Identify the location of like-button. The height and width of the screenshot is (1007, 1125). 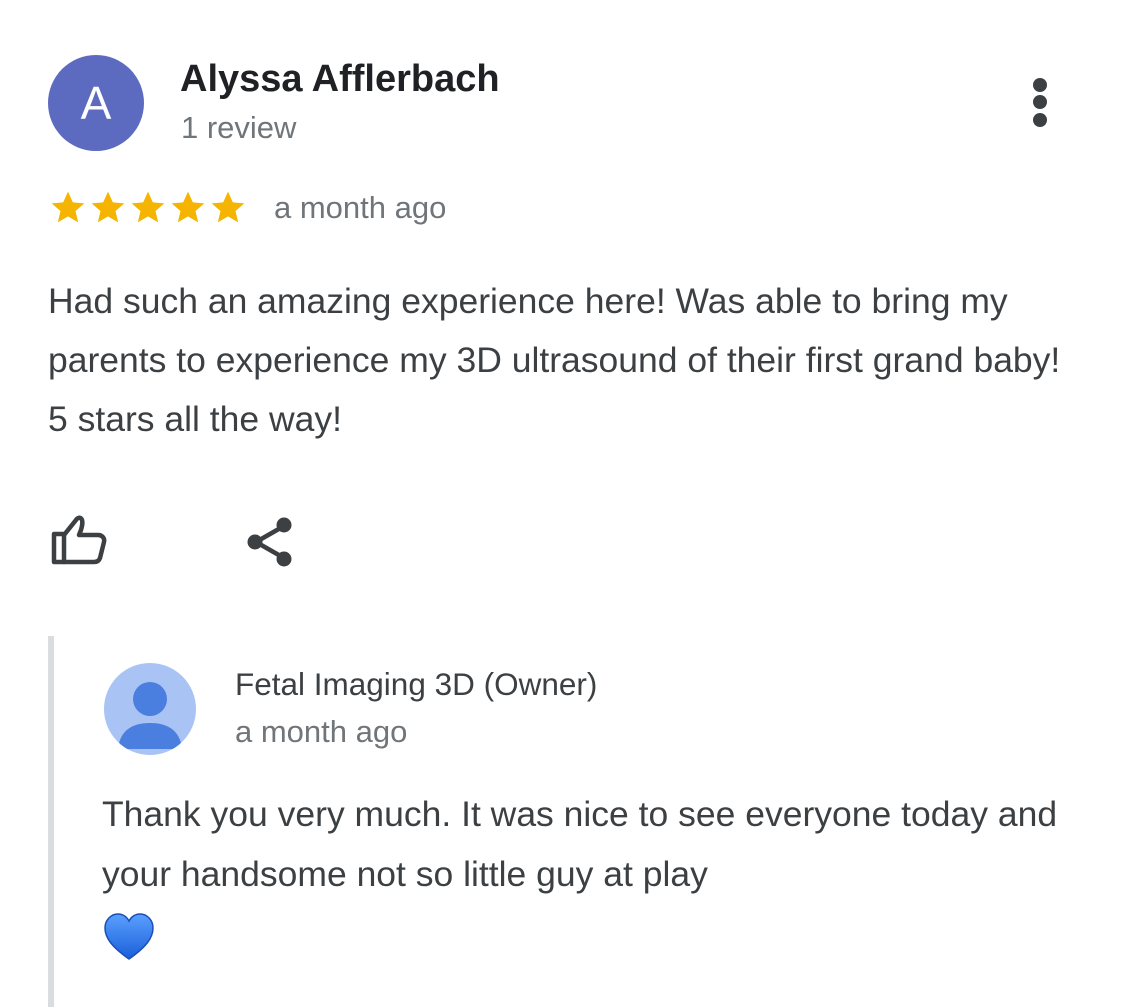
(80, 538).